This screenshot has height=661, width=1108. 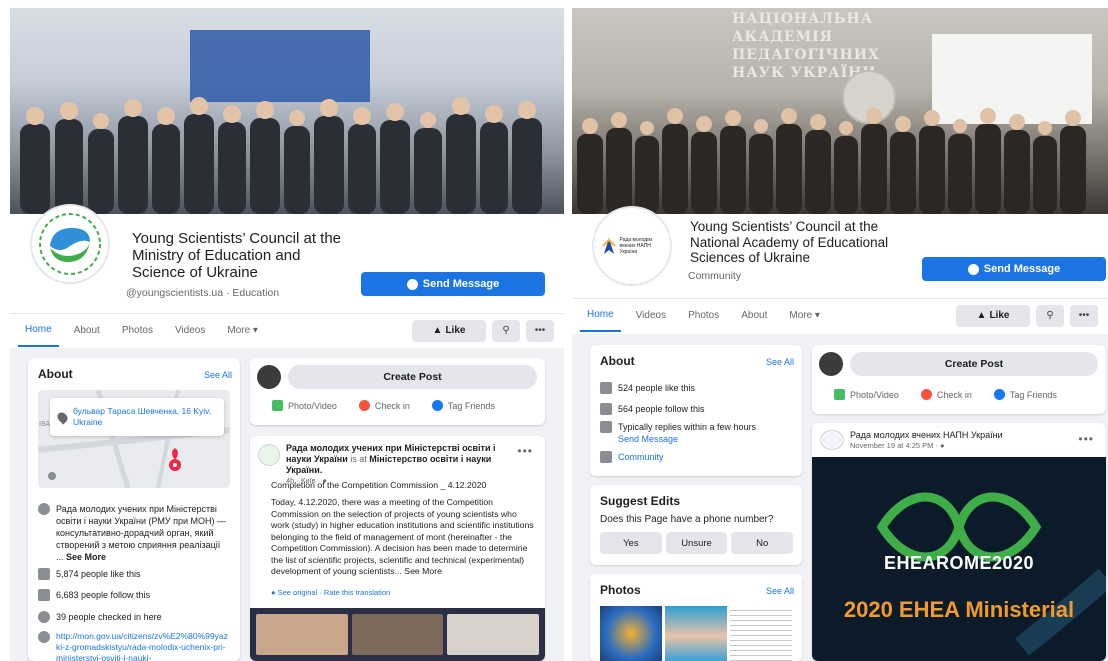 What do you see at coordinates (631, 543) in the screenshot?
I see `yes-button: Yes` at bounding box center [631, 543].